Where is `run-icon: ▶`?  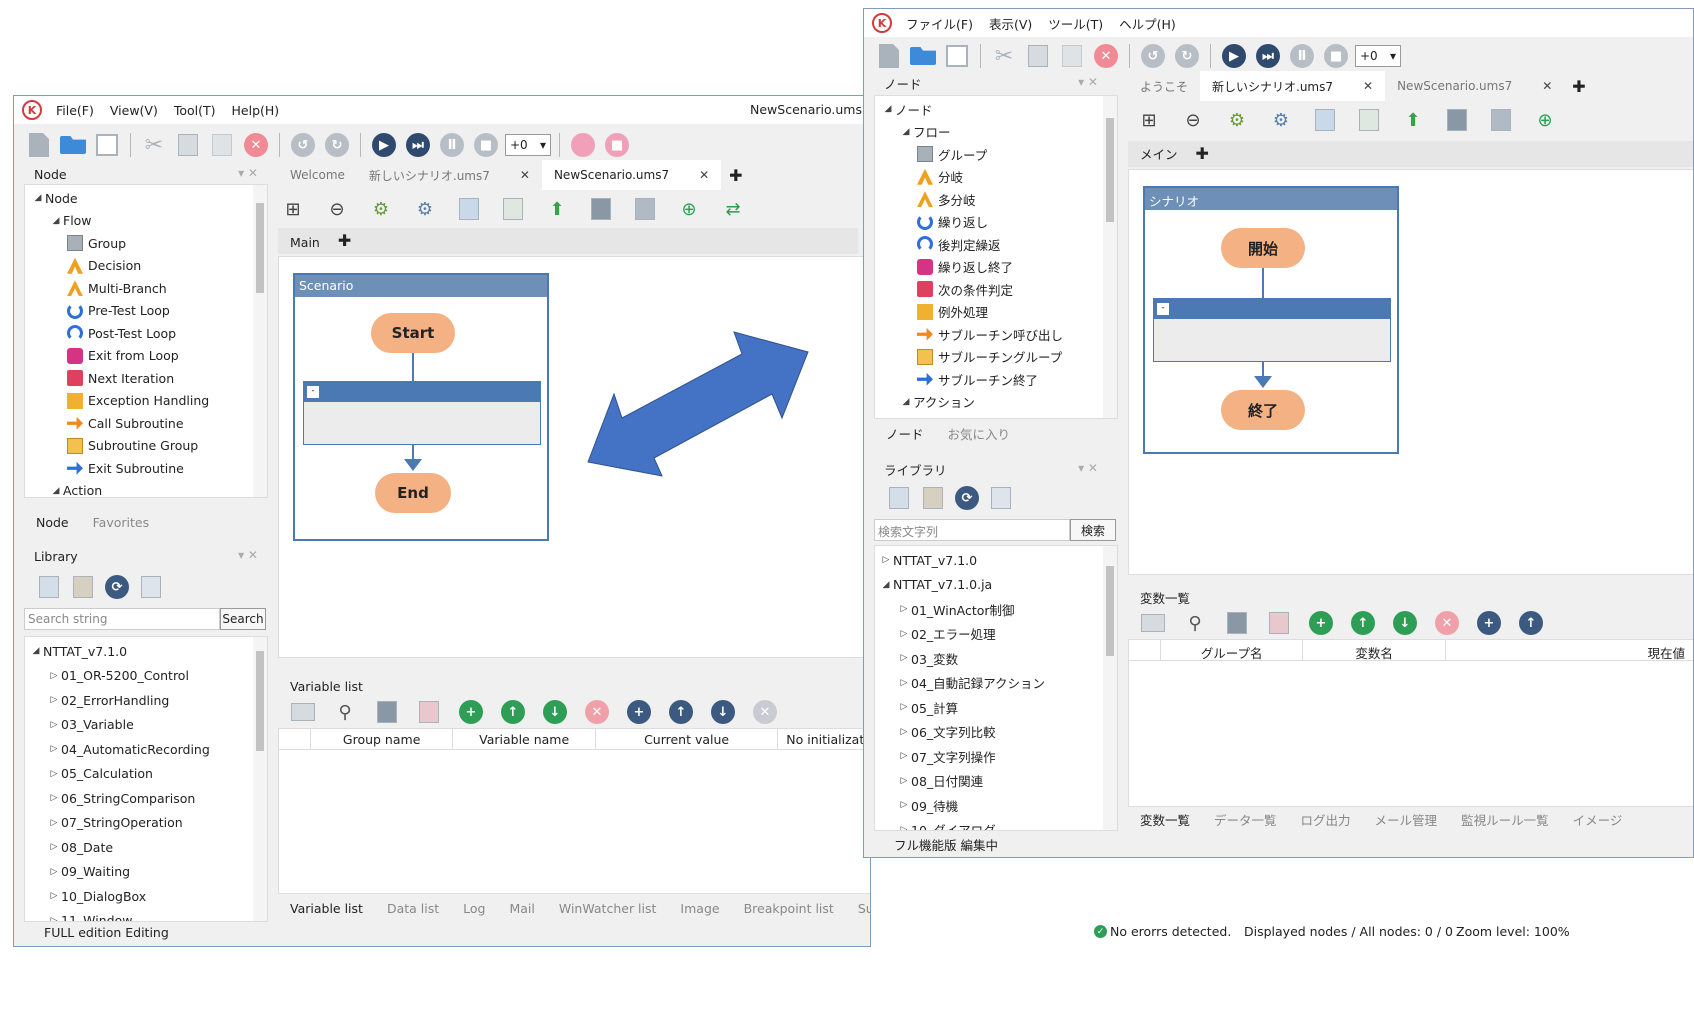 run-icon: ▶ is located at coordinates (1234, 56).